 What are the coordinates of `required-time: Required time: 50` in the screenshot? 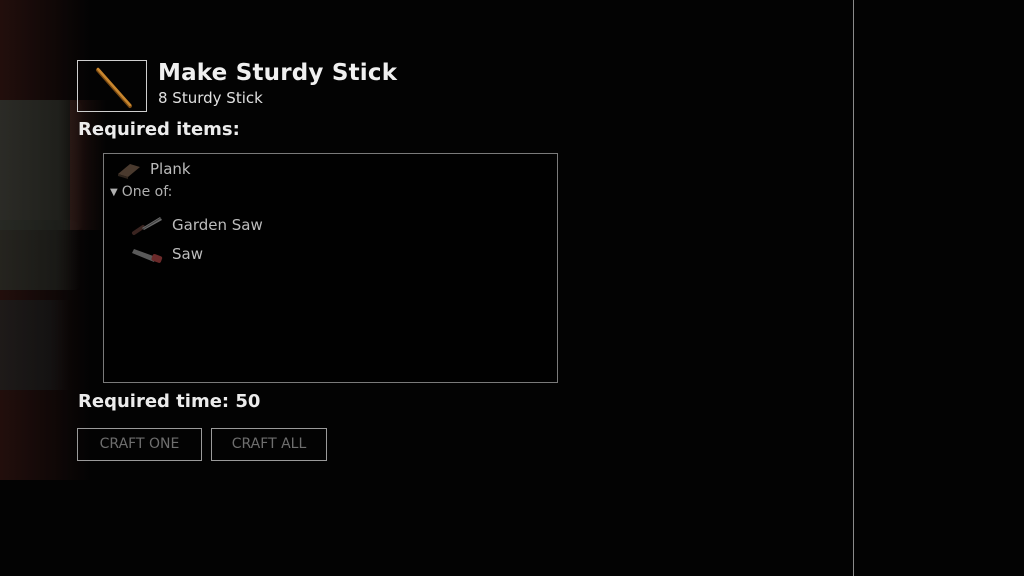 It's located at (169, 401).